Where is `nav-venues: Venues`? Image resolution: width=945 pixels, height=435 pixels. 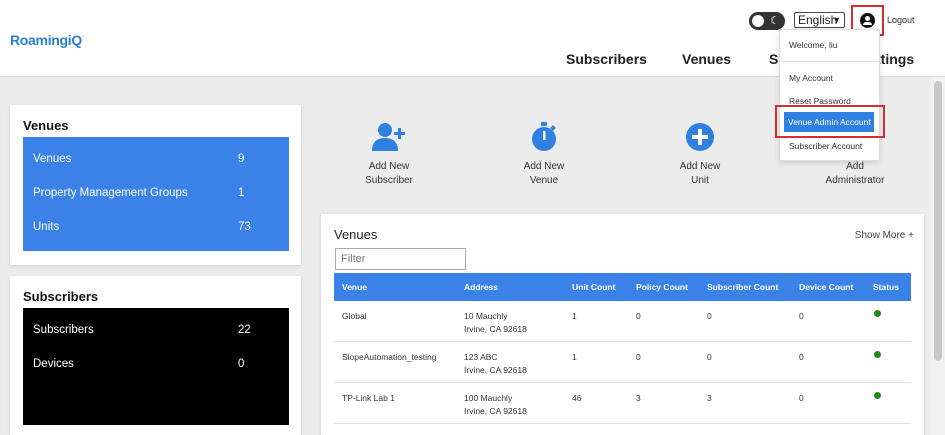
nav-venues: Venues is located at coordinates (706, 59).